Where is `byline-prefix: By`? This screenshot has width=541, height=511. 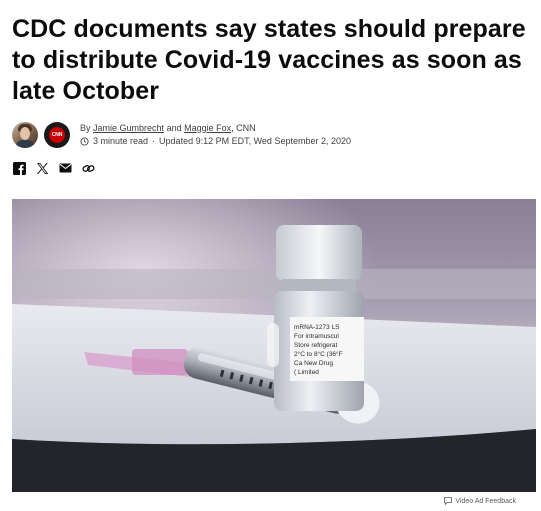 byline-prefix: By is located at coordinates (85, 128).